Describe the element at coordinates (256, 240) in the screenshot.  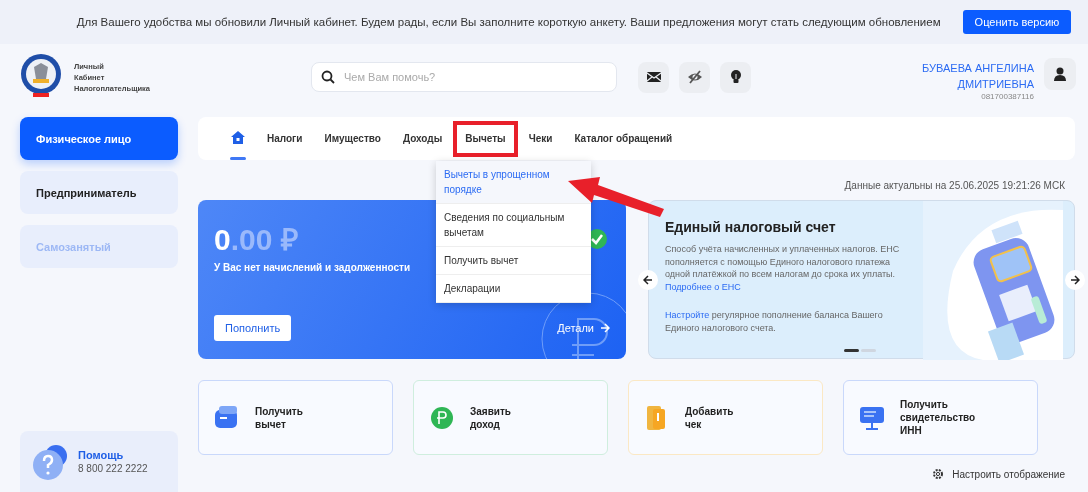
I see `balance-amount: 0.00 ₽` at that location.